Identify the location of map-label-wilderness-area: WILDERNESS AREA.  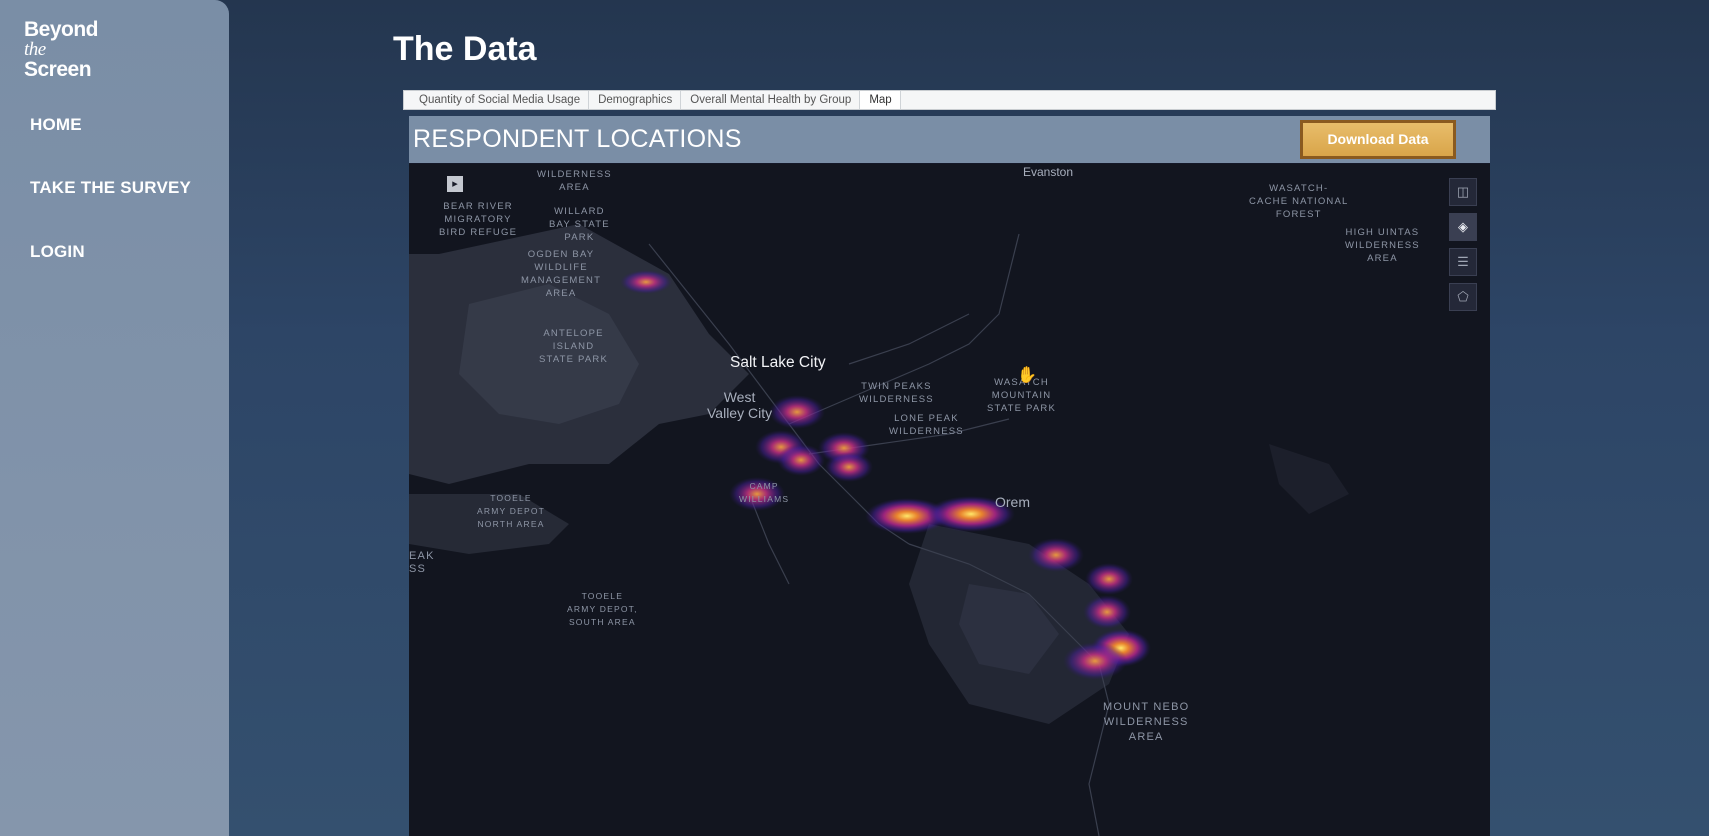
(574, 181).